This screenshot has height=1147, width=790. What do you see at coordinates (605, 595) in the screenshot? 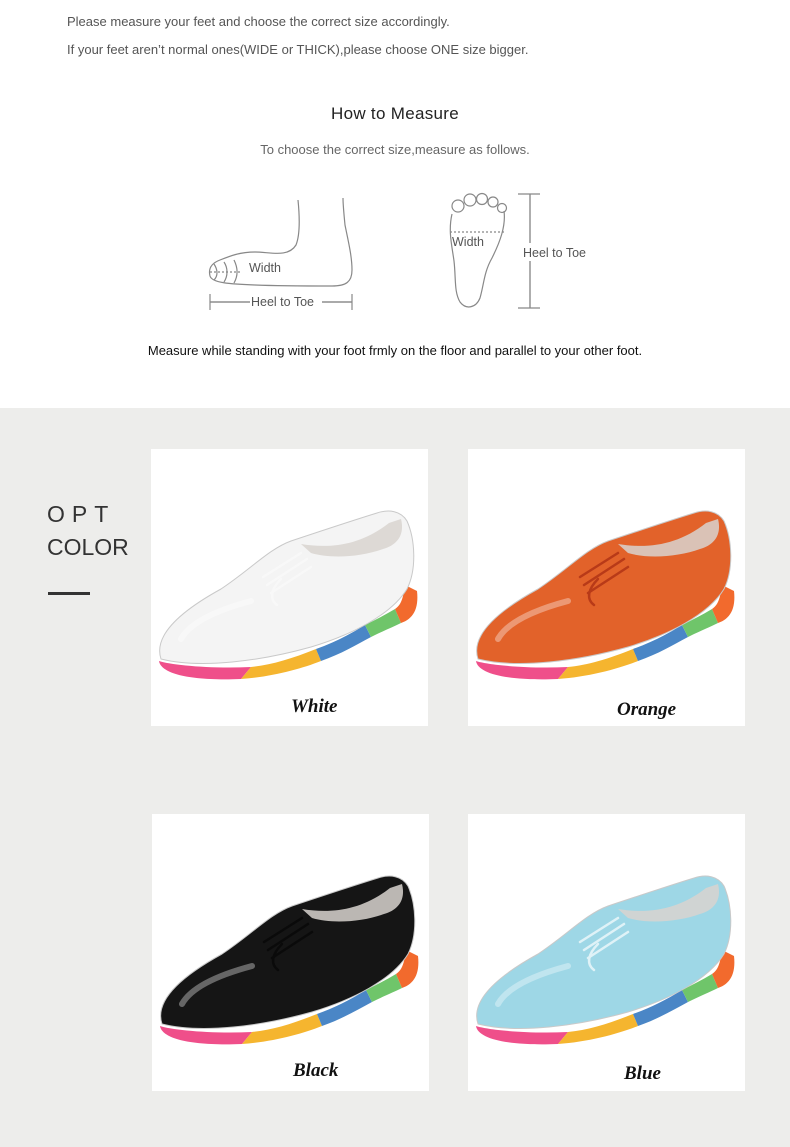
I see `orange-shoe-image` at bounding box center [605, 595].